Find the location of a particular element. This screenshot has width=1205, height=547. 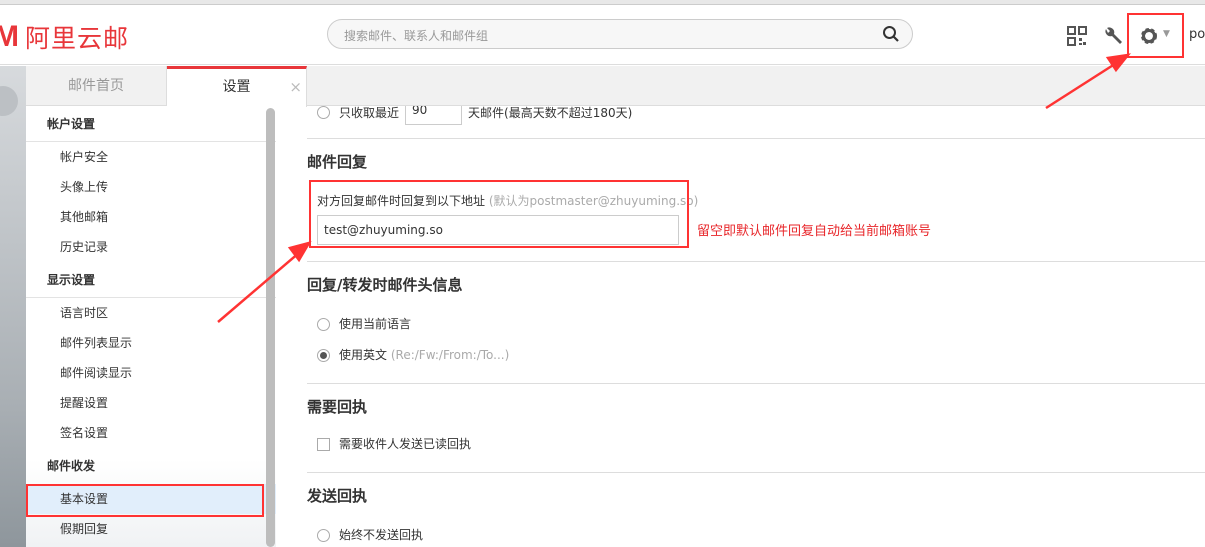

arrow-to-reply-field is located at coordinates (264, 282).